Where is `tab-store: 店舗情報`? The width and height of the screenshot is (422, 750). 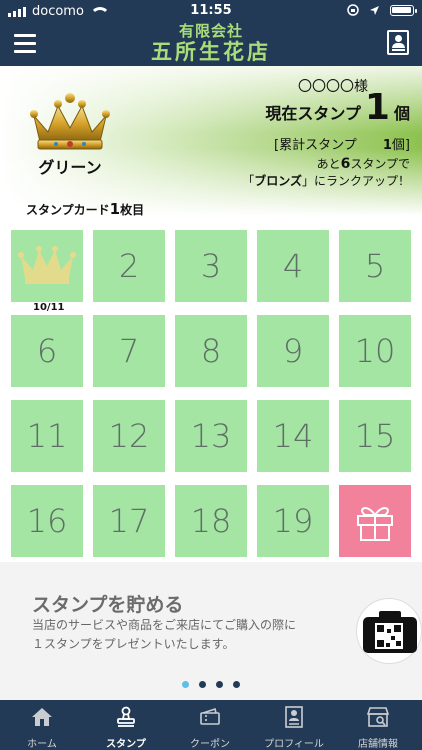 tab-store: 店舗情報 is located at coordinates (378, 725).